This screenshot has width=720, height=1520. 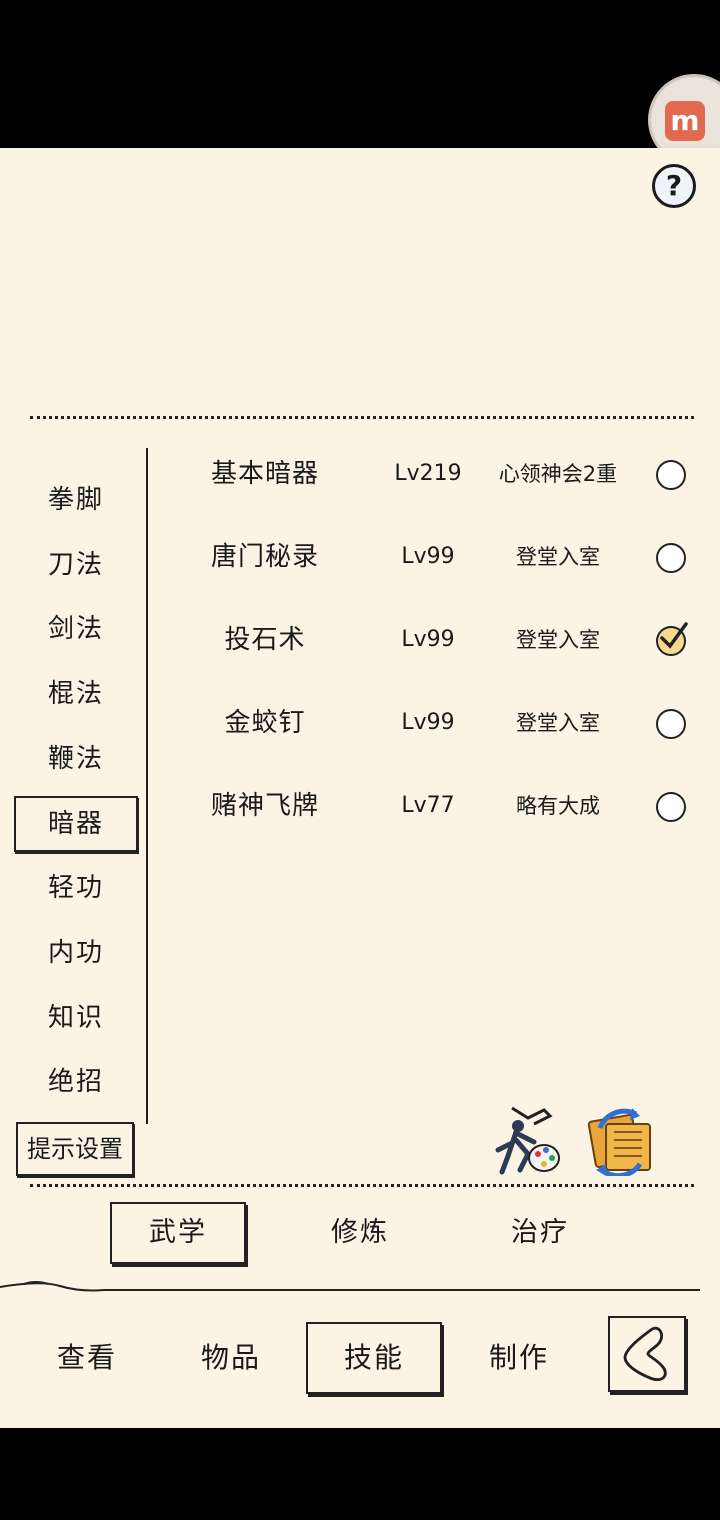 I want to click on category-item: 绝招, so click(x=76, y=1082).